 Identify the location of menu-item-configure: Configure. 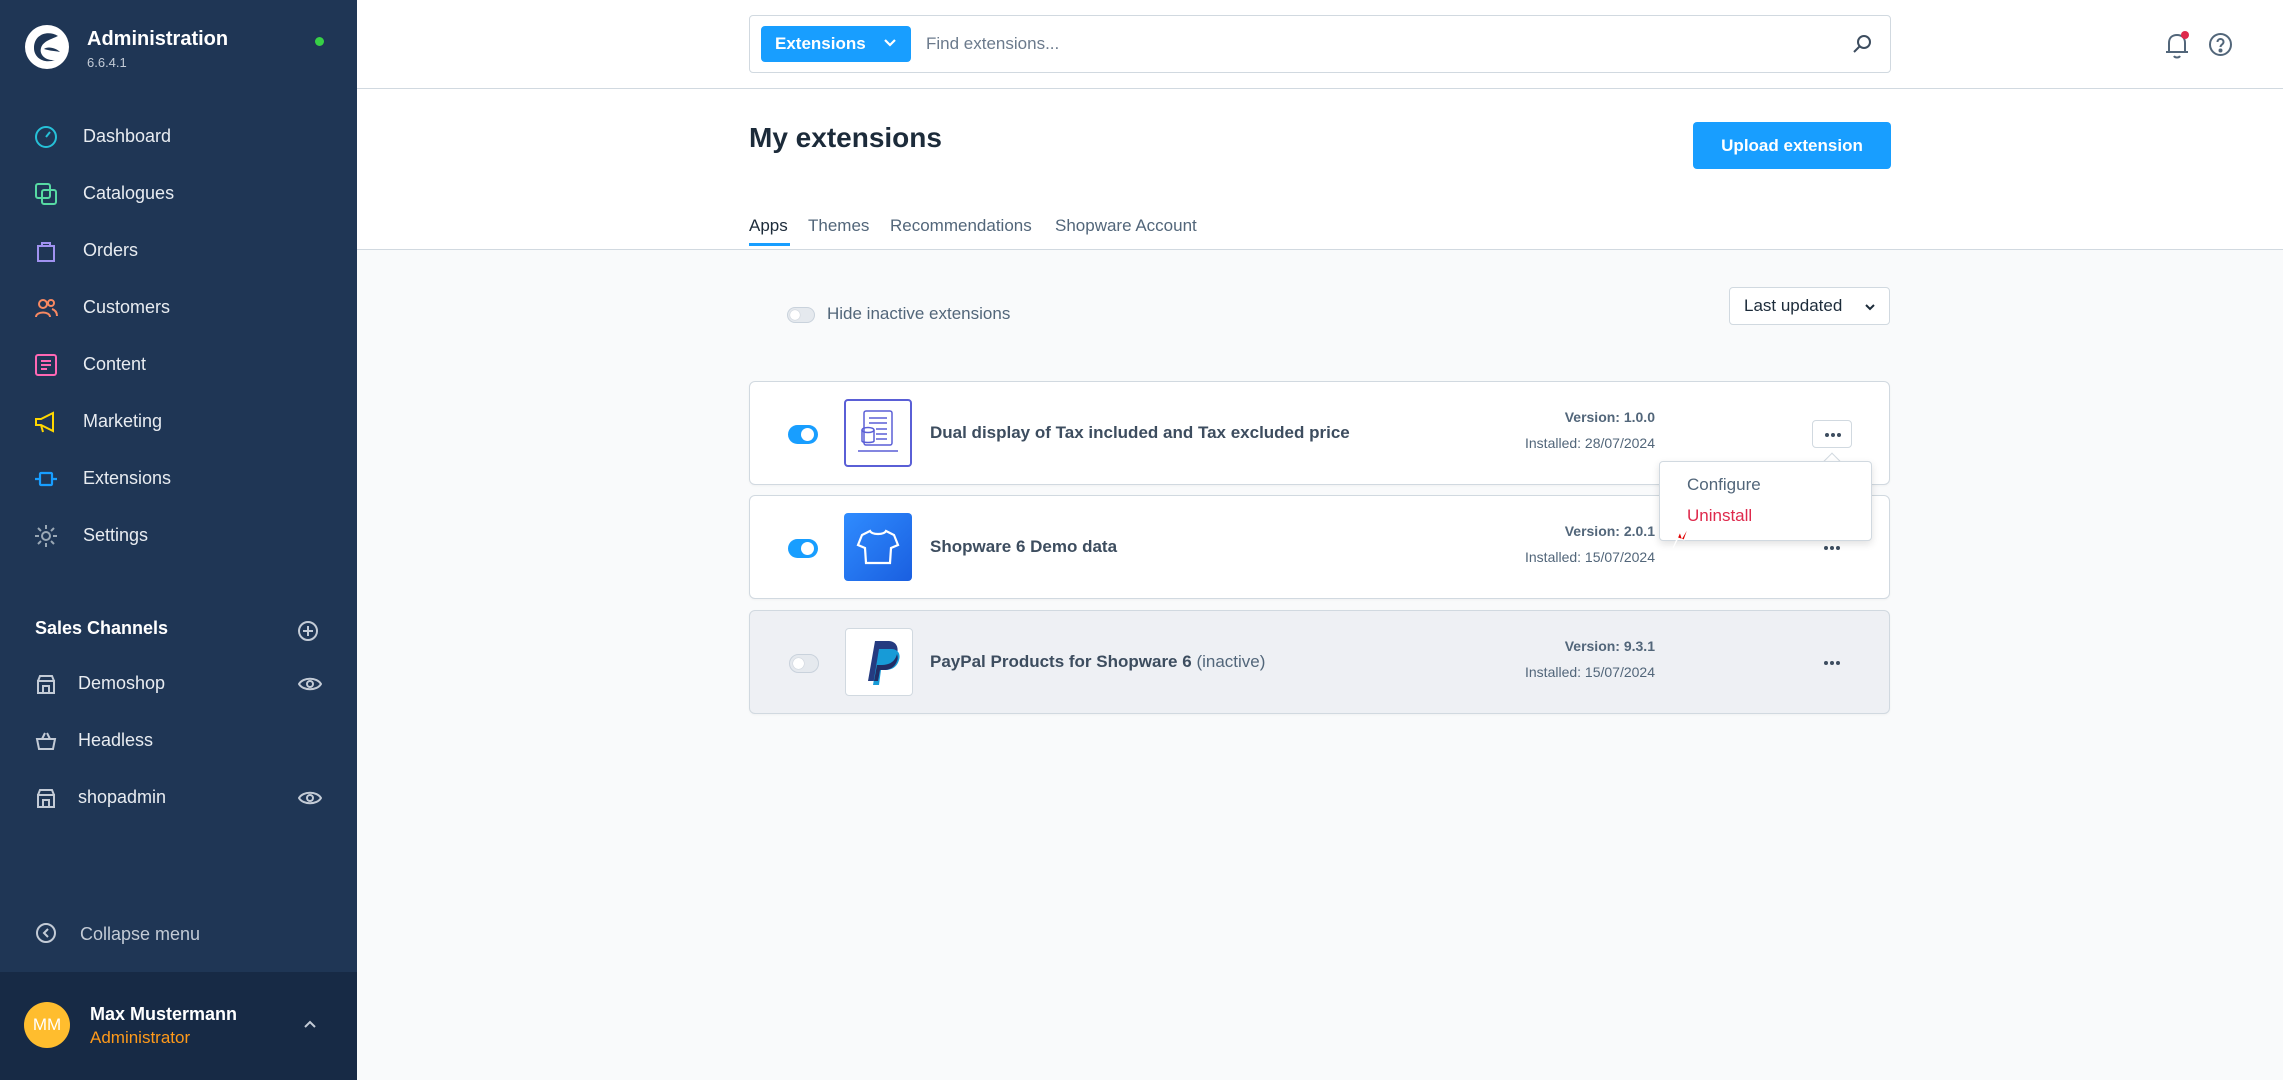
(1724, 485).